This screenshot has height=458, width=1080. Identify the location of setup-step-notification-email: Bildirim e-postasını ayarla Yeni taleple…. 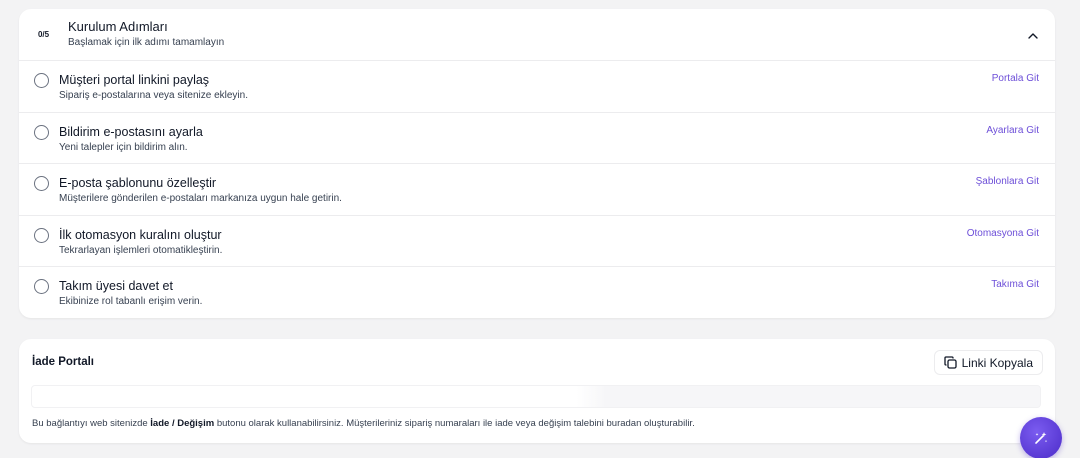
(537, 138).